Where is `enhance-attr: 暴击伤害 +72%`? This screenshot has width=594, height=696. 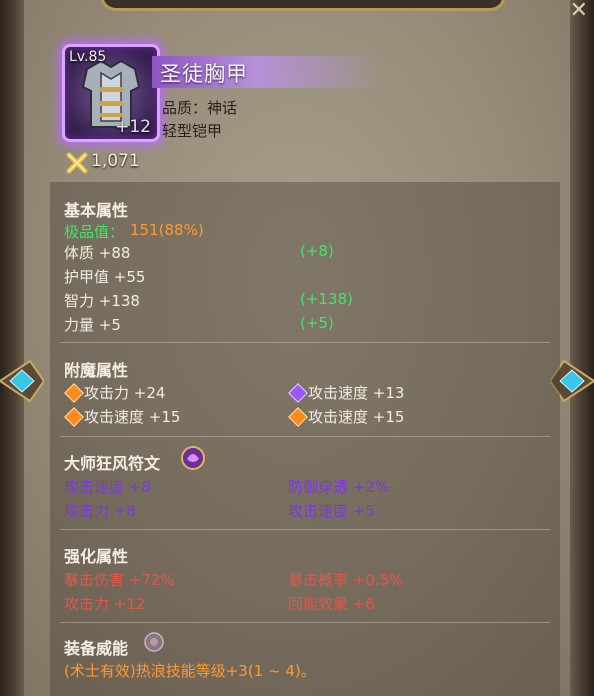 enhance-attr: 暴击伤害 +72% is located at coordinates (119, 580).